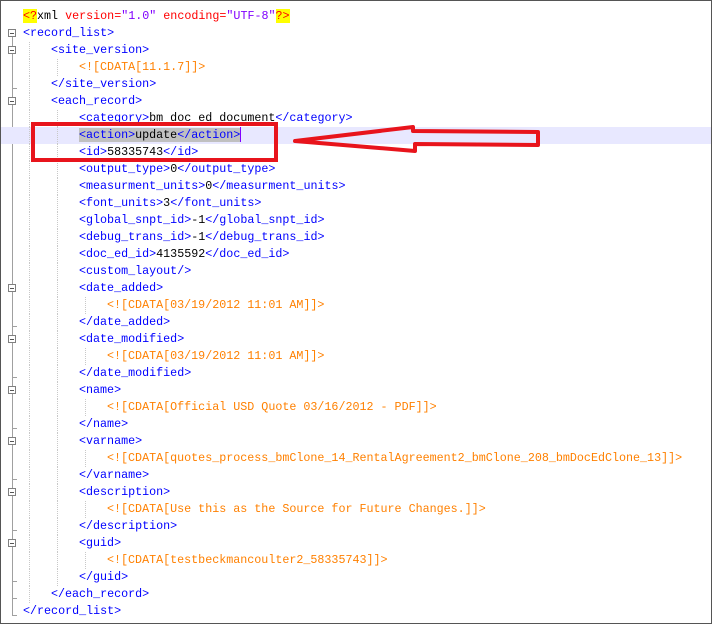 This screenshot has height=624, width=712. I want to click on highlight-box, so click(154, 142).